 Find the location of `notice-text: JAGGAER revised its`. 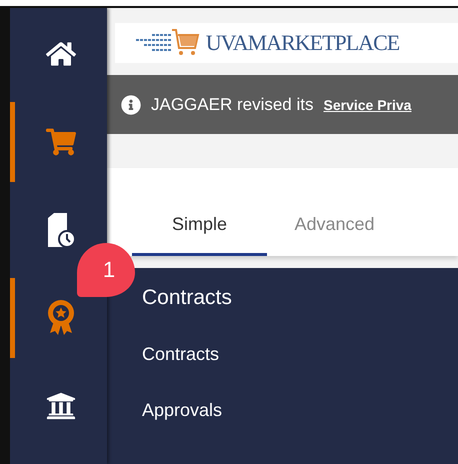

notice-text: JAGGAER revised its is located at coordinates (232, 104).